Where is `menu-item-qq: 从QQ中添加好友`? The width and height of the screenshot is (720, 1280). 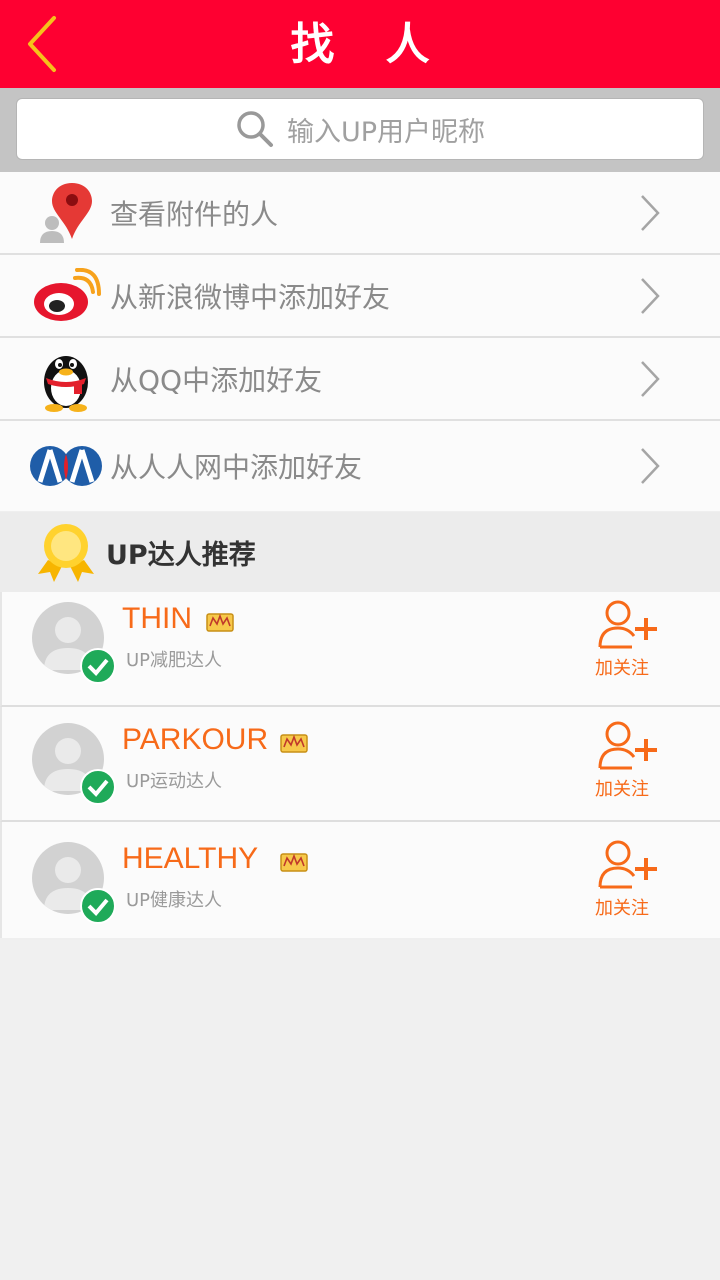
menu-item-qq: 从QQ中添加好友 is located at coordinates (360, 379).